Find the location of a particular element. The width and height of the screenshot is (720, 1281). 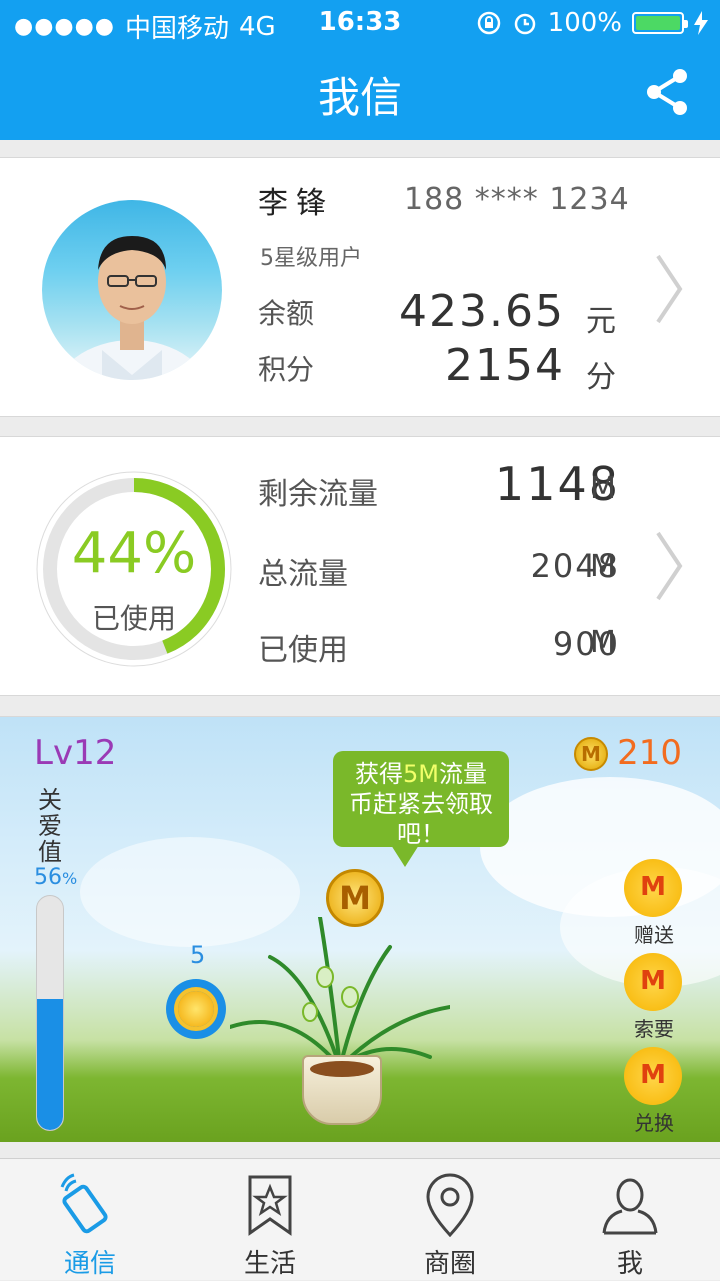

tab-me: 我 is located at coordinates (630, 1220).